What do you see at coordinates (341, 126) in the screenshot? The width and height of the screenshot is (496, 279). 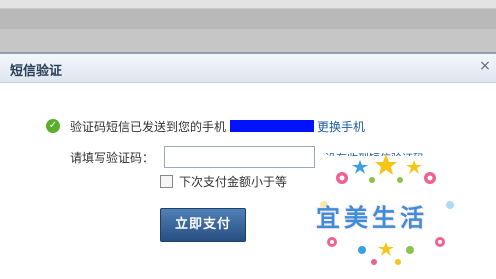 I see `change-phone-link: 更换手机` at bounding box center [341, 126].